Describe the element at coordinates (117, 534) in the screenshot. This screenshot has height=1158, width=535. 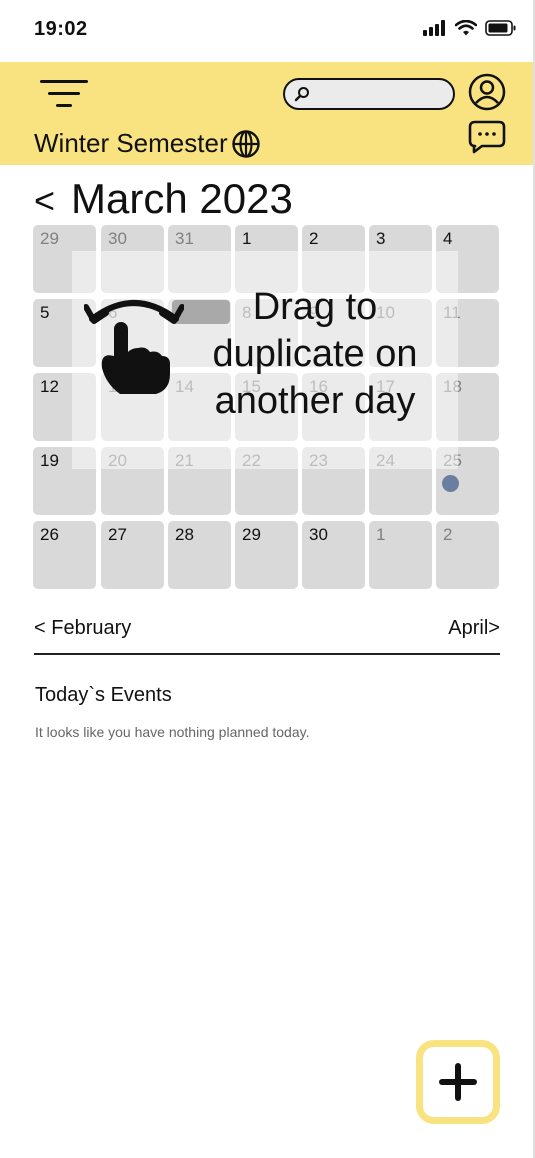
I see `day-number: 27` at that location.